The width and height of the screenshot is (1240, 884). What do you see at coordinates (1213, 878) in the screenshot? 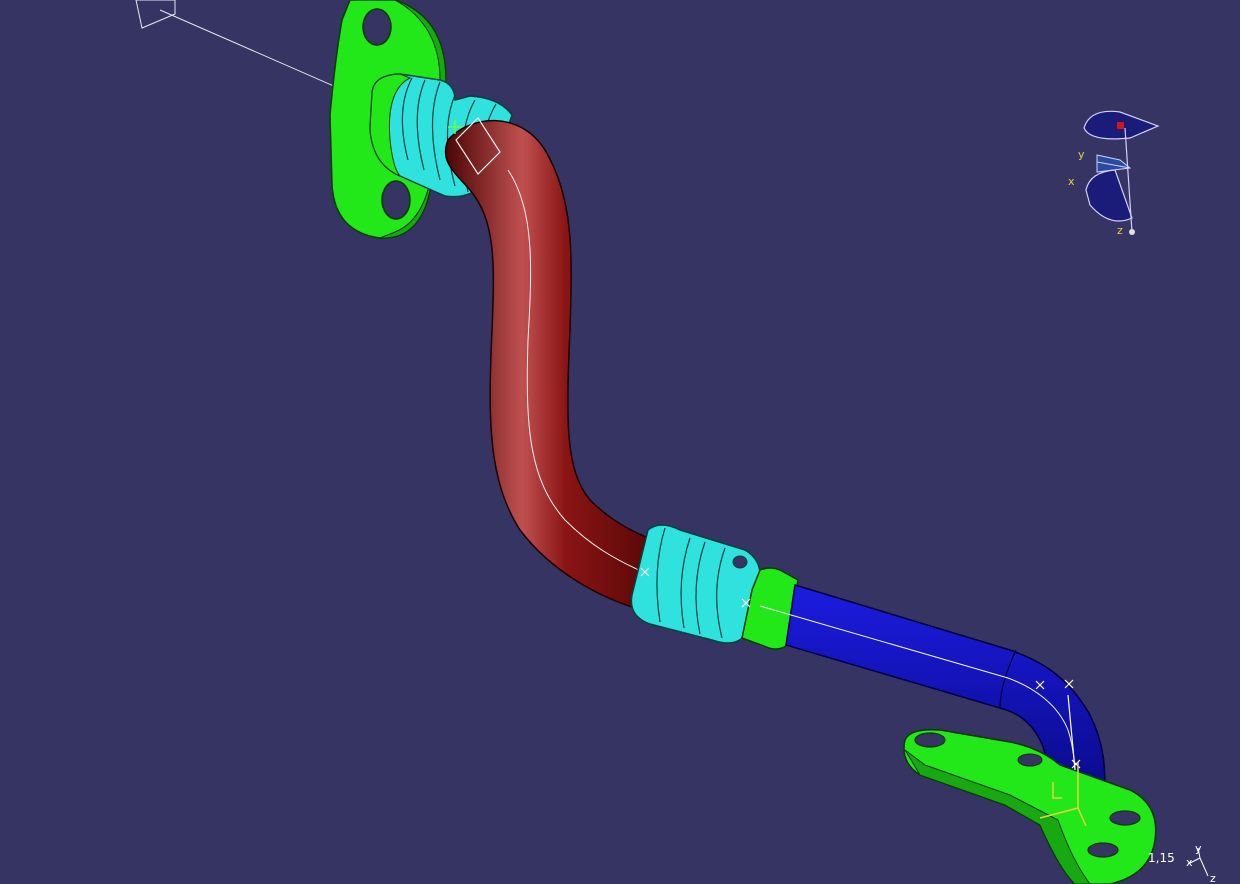
I see `mini-axis-z-label: z` at bounding box center [1213, 878].